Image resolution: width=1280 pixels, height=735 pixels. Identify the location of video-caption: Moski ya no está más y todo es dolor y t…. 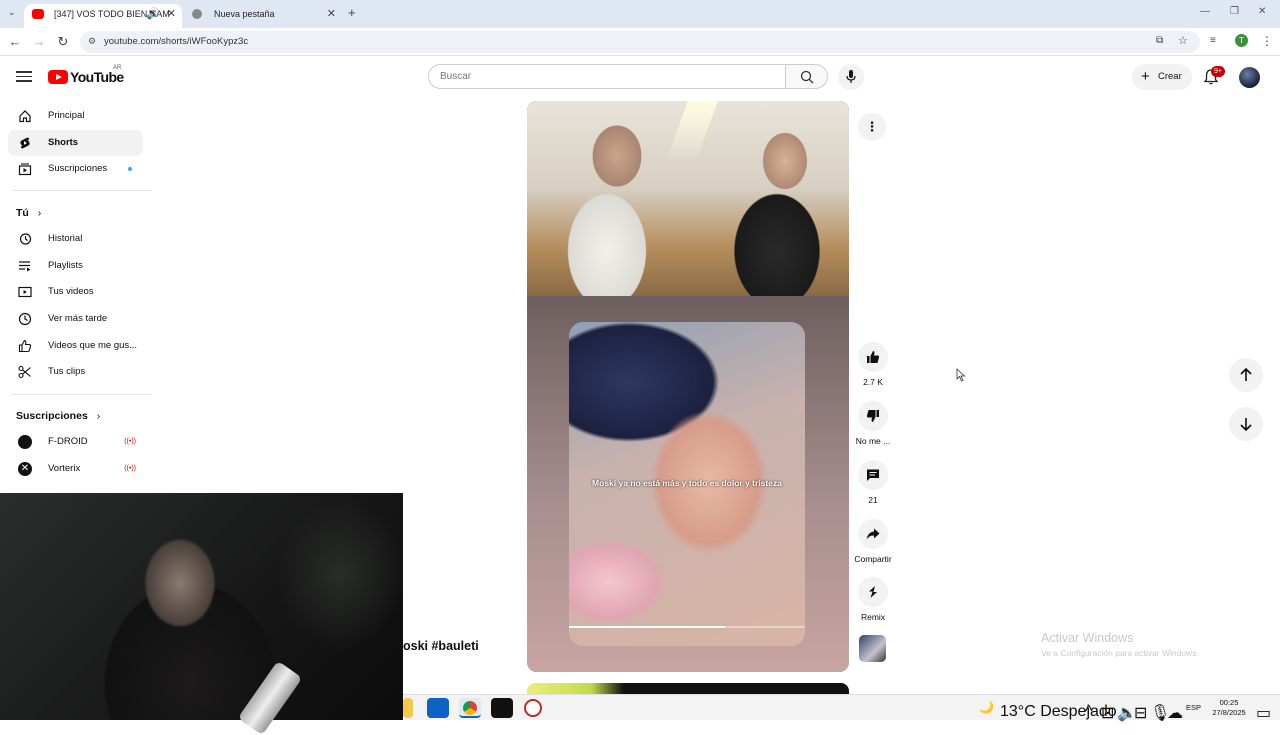
(687, 483).